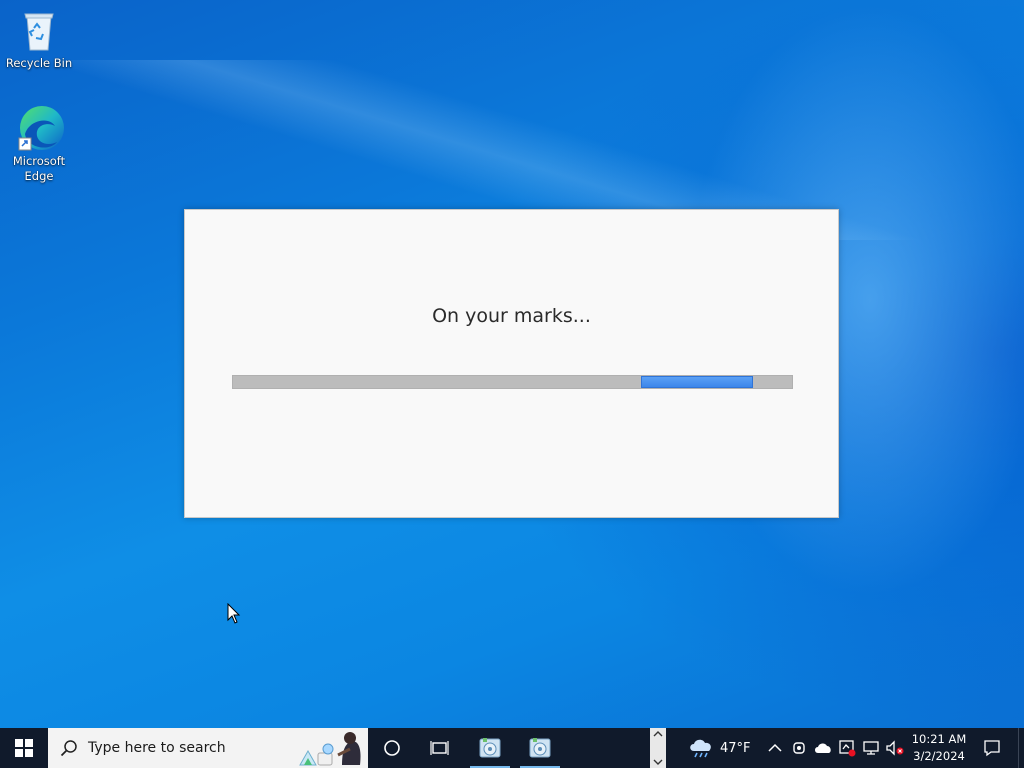  I want to click on tray-security, so click(847, 748).